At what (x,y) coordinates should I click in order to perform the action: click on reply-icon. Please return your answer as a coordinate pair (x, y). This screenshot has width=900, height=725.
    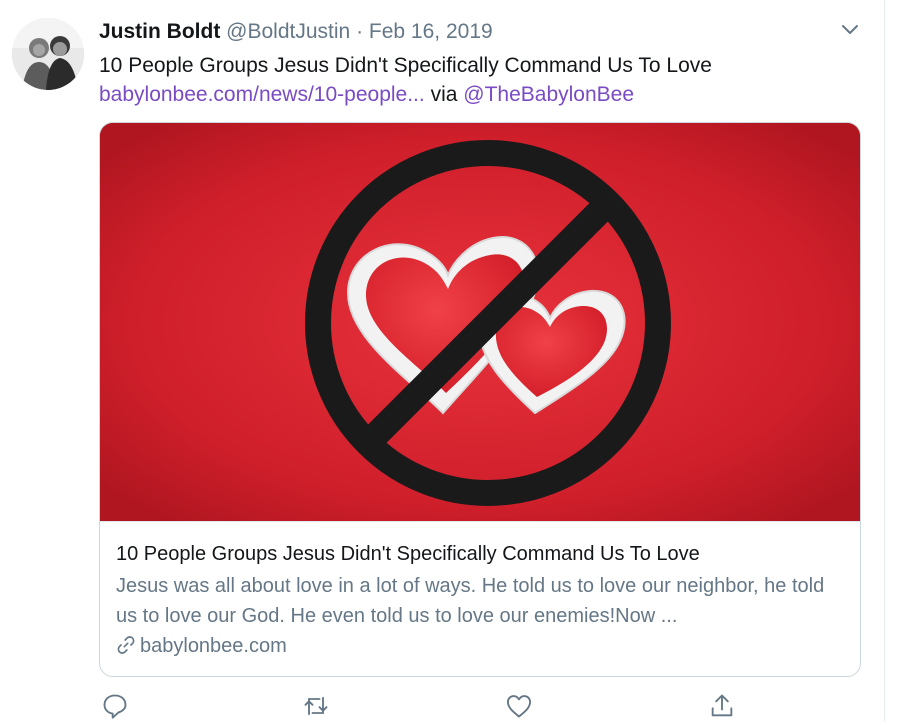
    Looking at the image, I should click on (115, 706).